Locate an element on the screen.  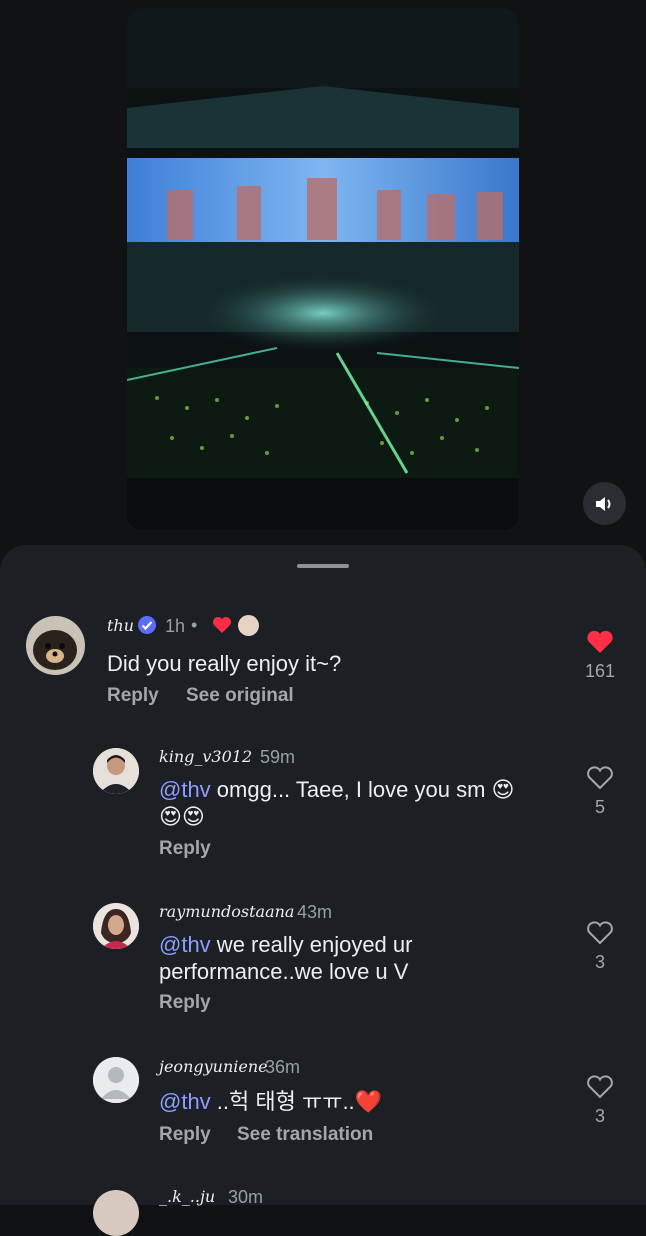
like-button: 161 is located at coordinates (600, 656).